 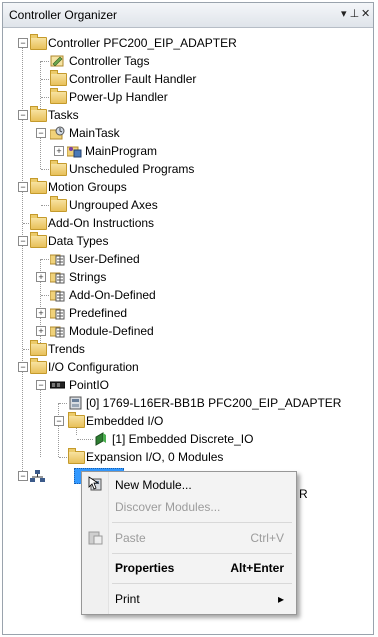 What do you see at coordinates (183, 349) in the screenshot?
I see `tree-item-trends: Trends` at bounding box center [183, 349].